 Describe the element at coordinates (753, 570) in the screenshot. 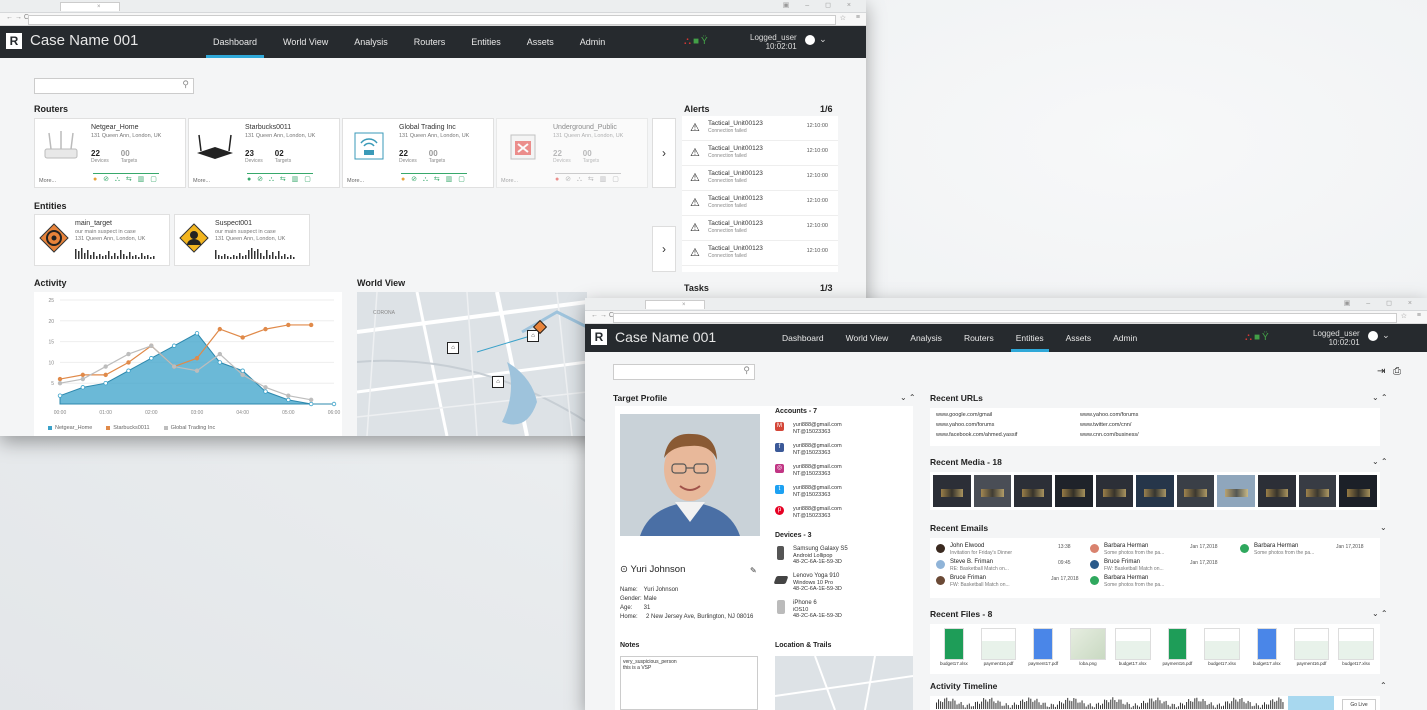

I see `edit-icon: ✎` at that location.